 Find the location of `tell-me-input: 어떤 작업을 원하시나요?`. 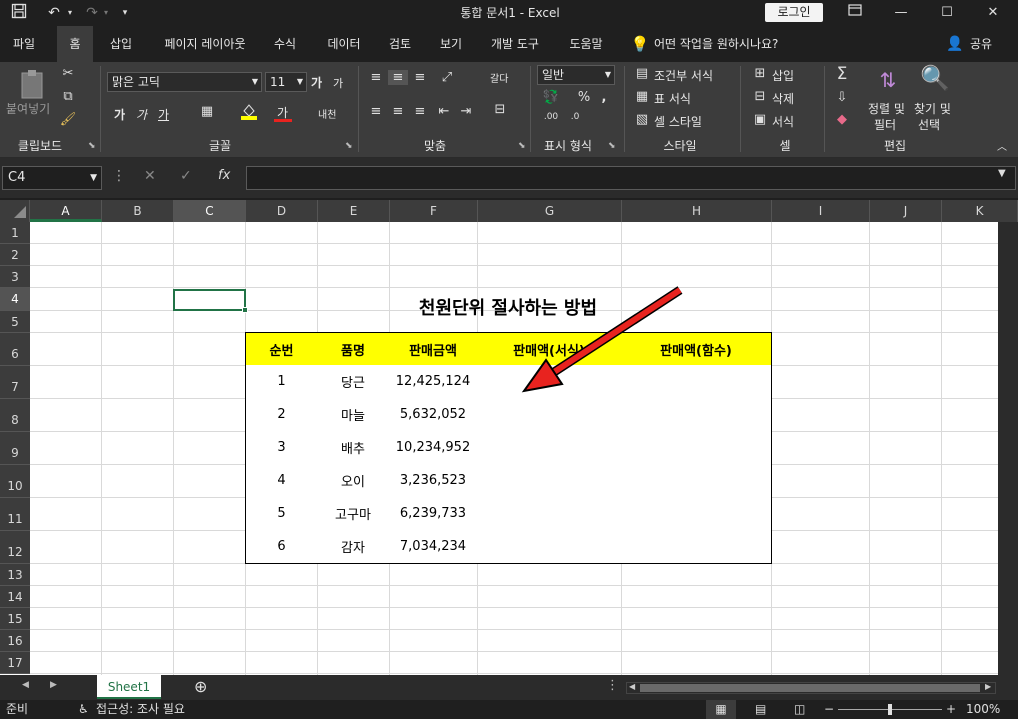

tell-me-input: 어떤 작업을 원하시나요? is located at coordinates (729, 44).